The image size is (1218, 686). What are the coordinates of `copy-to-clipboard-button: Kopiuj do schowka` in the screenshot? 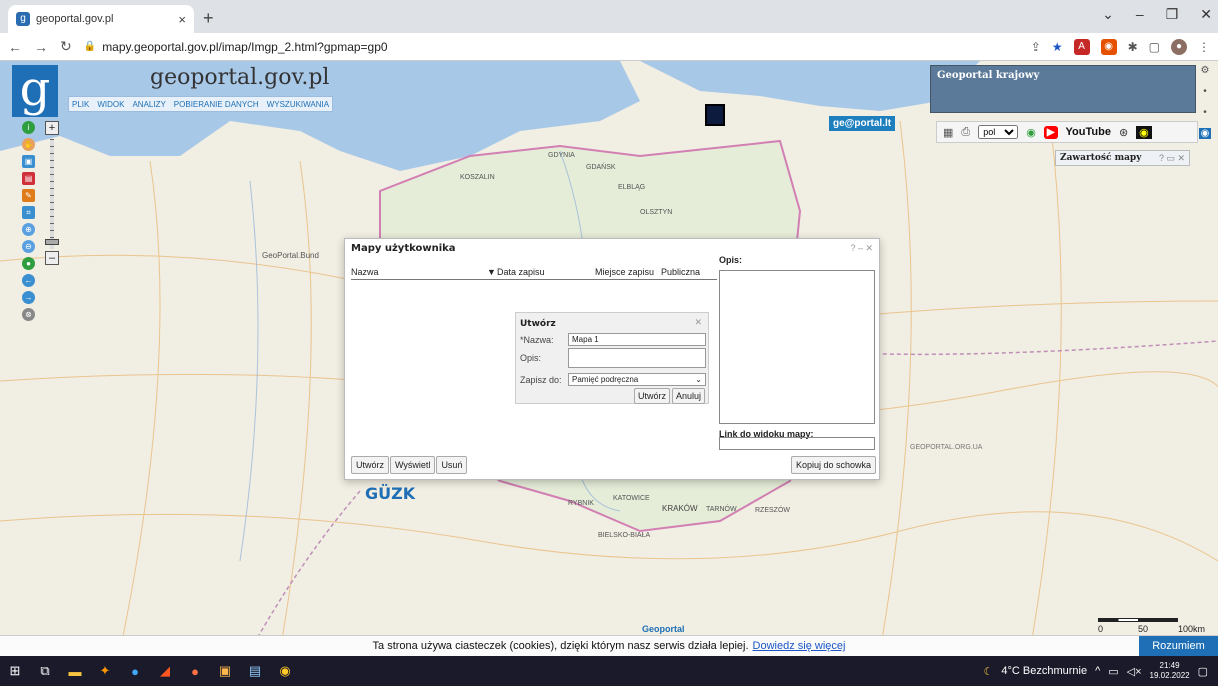 It's located at (834, 465).